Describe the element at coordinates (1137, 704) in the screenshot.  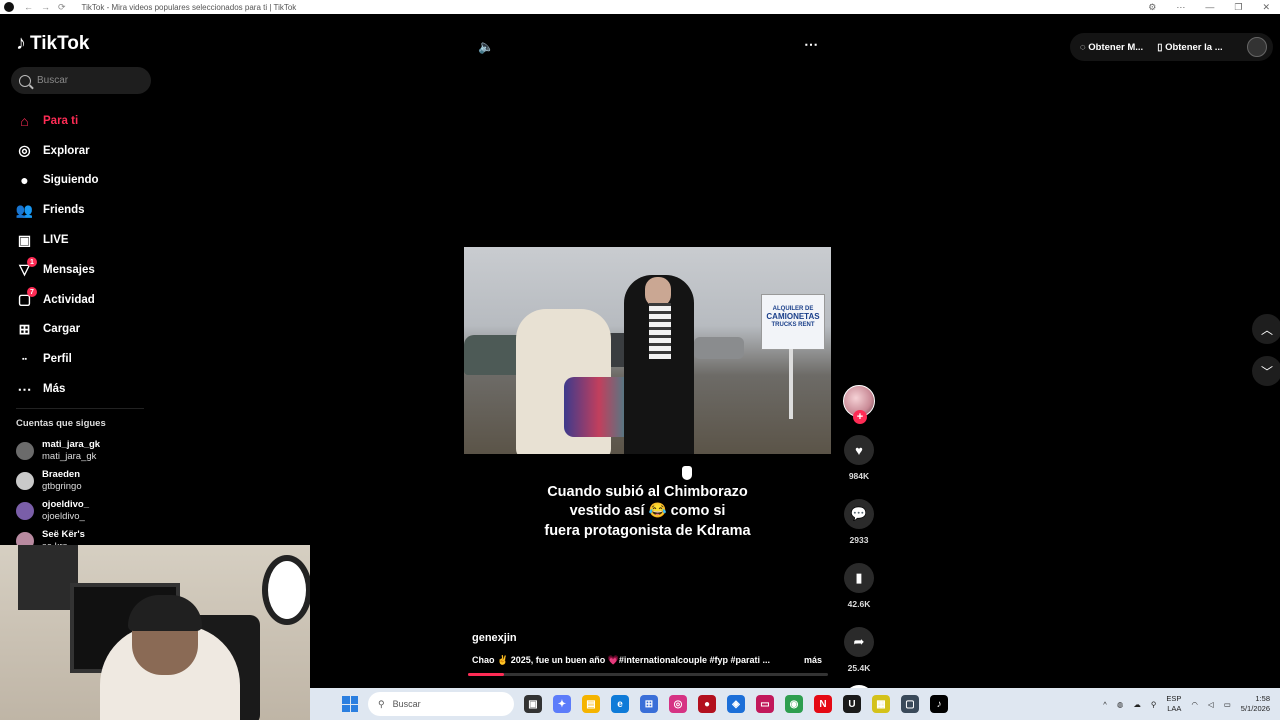
I see `onedrive-icon: ☁` at that location.